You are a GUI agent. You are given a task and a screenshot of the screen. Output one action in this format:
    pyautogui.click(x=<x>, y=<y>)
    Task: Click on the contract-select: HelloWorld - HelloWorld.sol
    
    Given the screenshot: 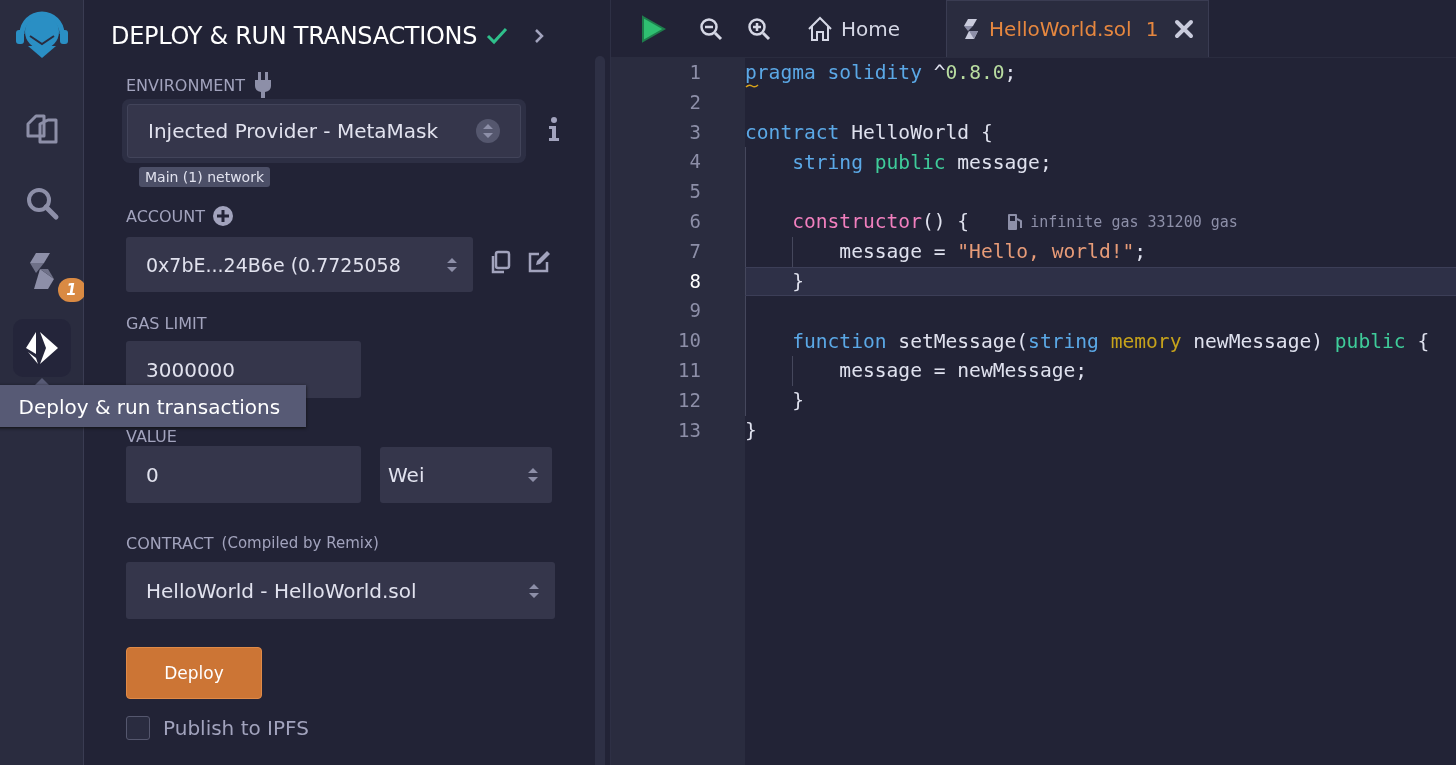 What is the action you would take?
    pyautogui.click(x=340, y=590)
    